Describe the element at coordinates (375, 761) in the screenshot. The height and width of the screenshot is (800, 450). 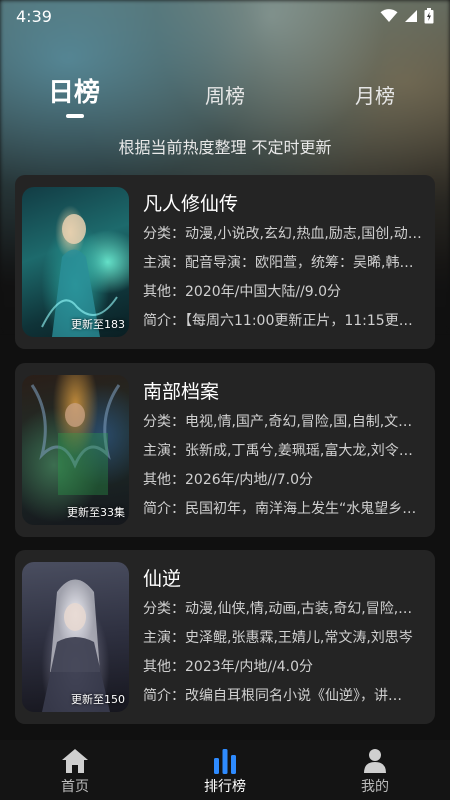
I see `user-icon` at that location.